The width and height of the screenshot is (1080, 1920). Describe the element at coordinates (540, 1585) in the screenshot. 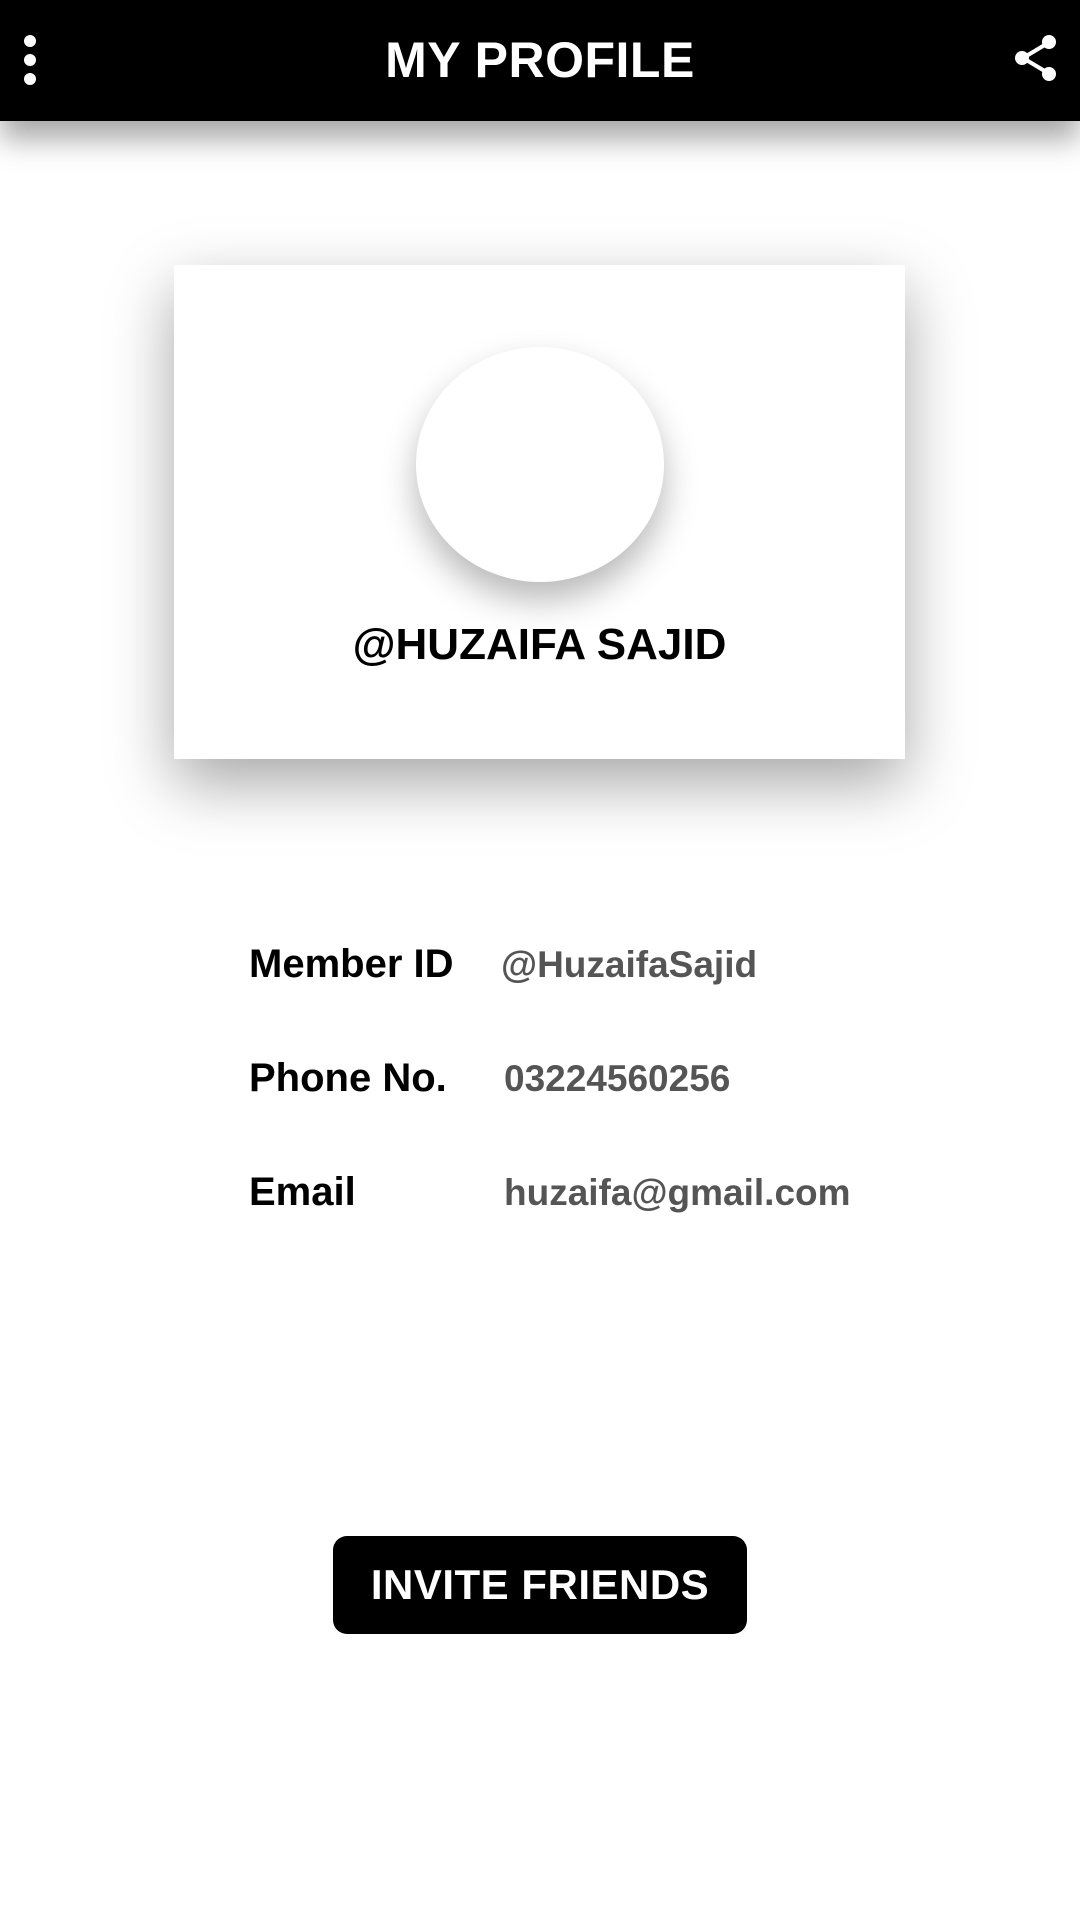

I see `invite-friends-button: INVITE FRIENDS` at that location.